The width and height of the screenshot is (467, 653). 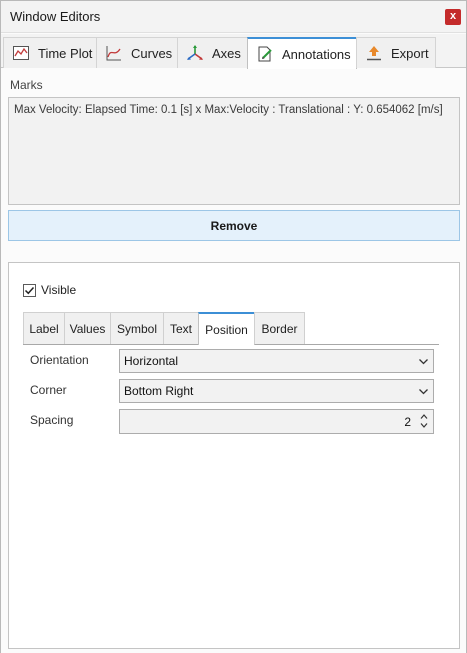 I want to click on title-bar: Window Editors x, so click(x=233, y=17).